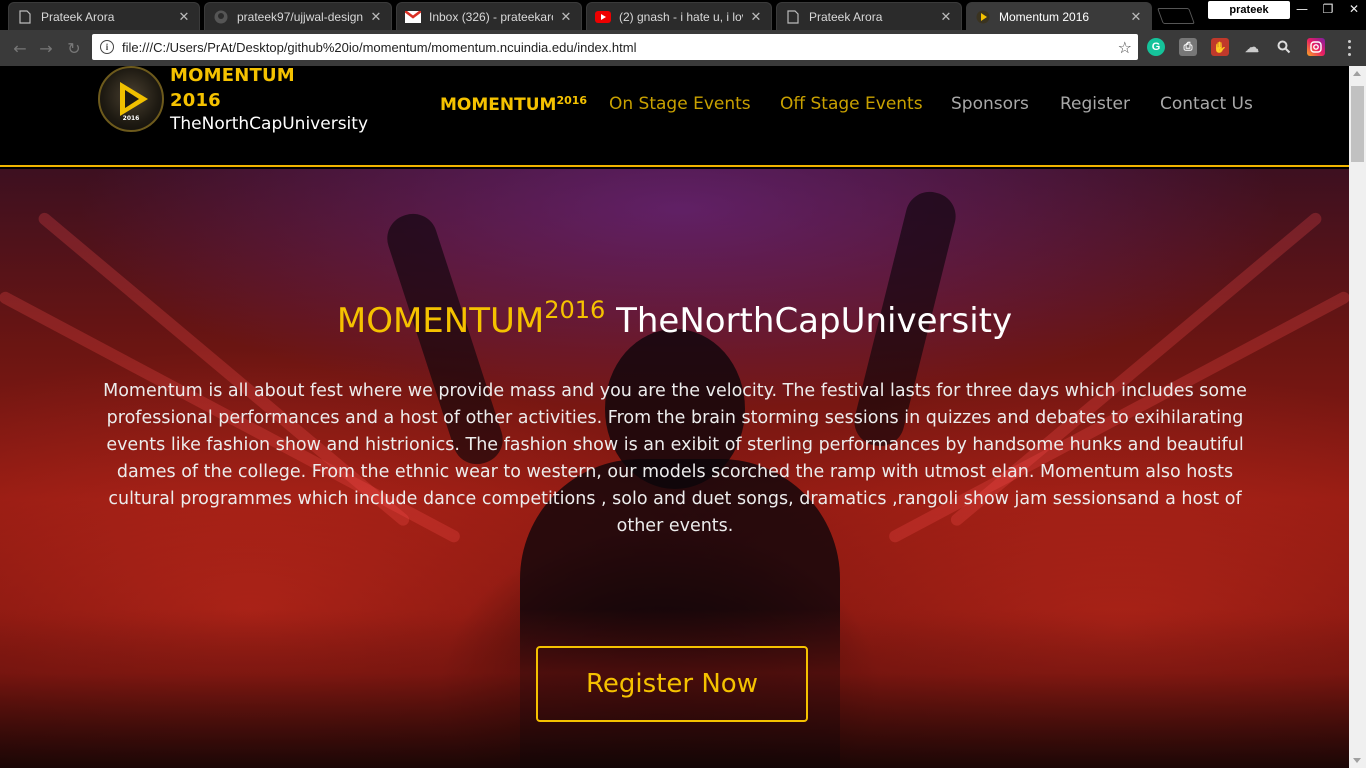 The width and height of the screenshot is (1366, 768). I want to click on brand-line-3: TheNorthCapUniversity, so click(269, 124).